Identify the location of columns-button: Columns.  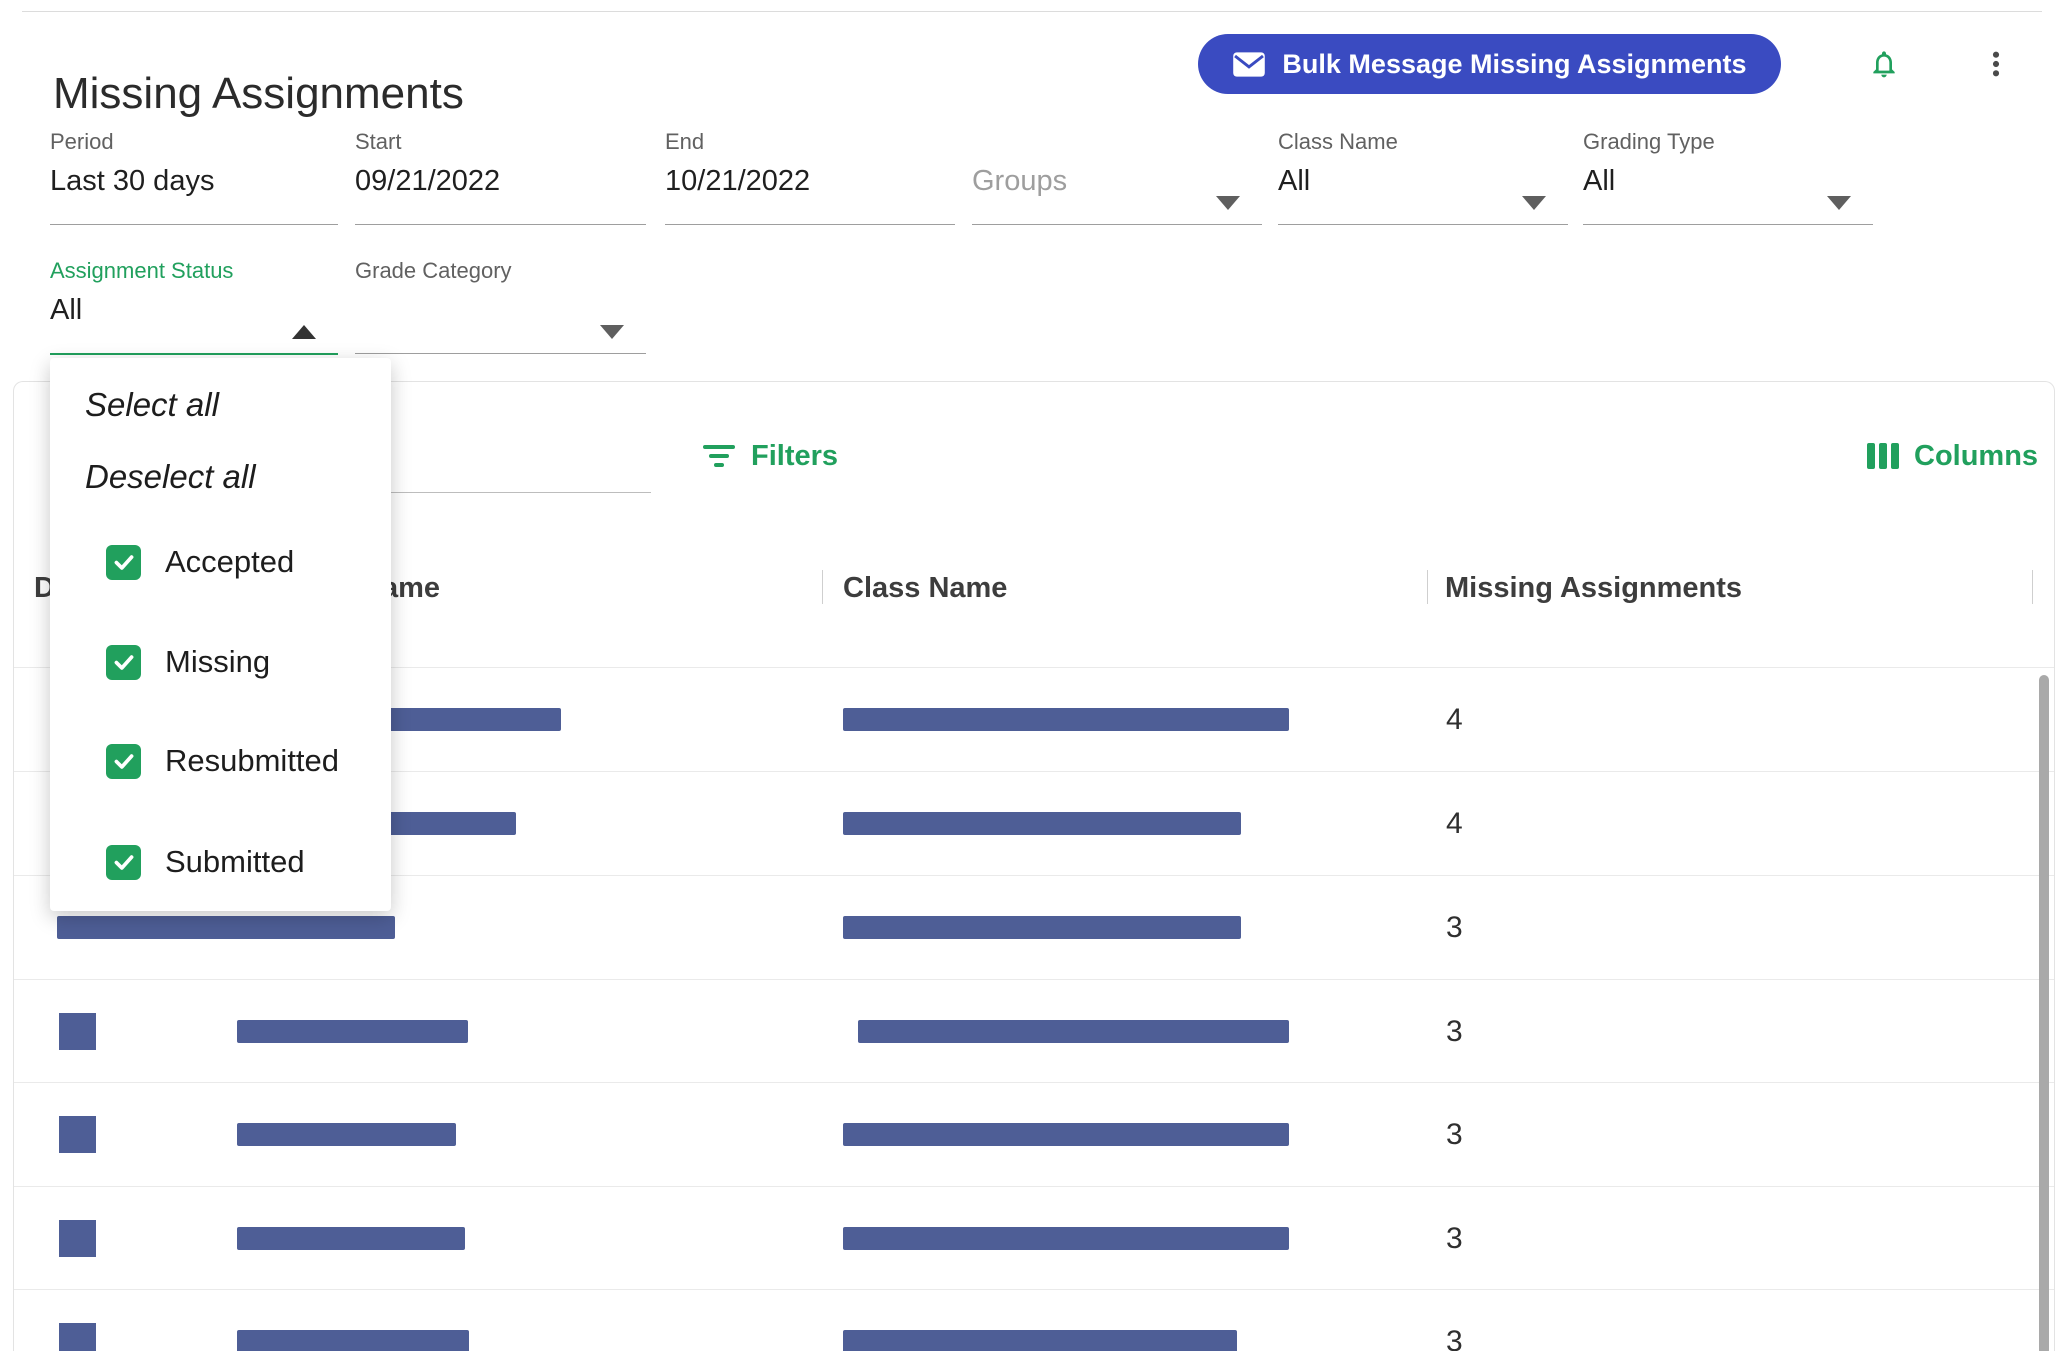
(1952, 456).